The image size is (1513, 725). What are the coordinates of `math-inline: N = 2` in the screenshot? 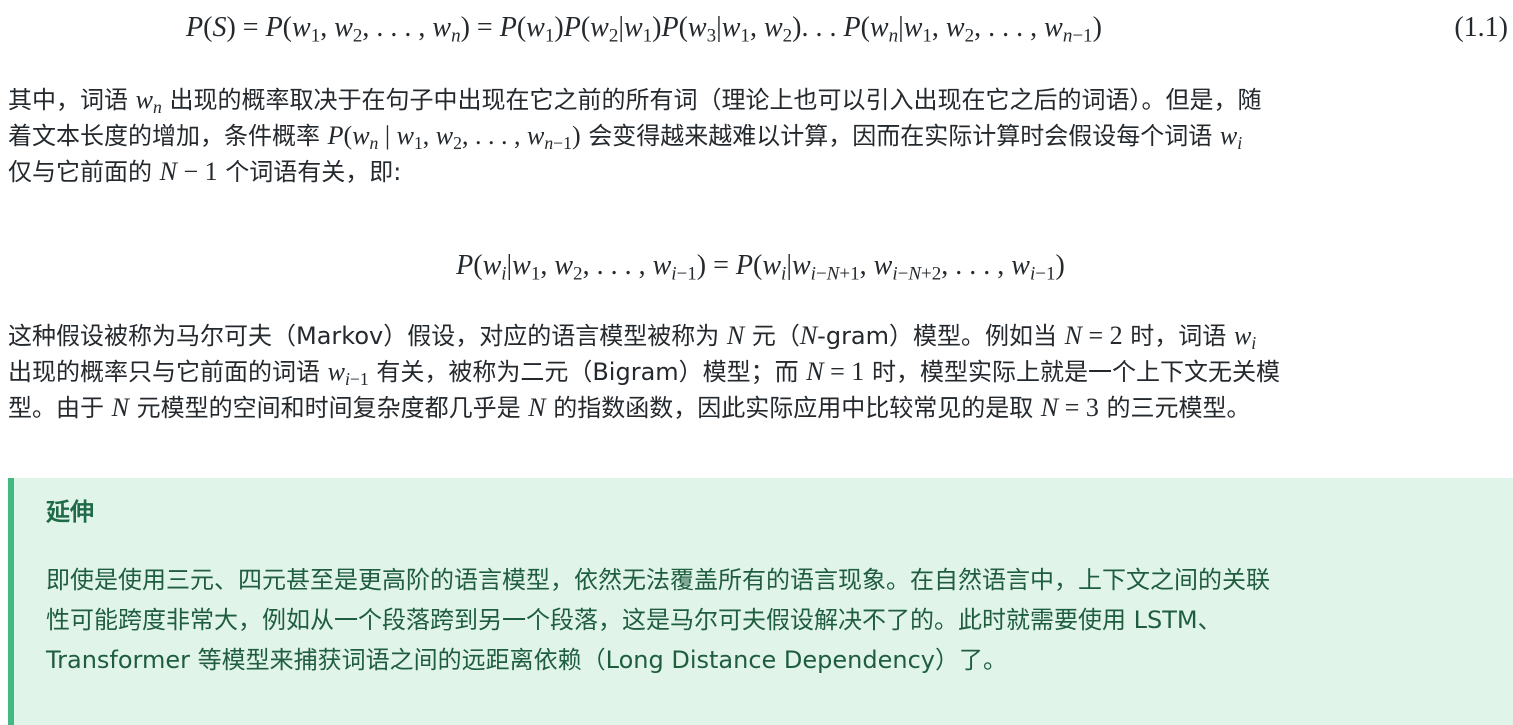 It's located at (1093, 335).